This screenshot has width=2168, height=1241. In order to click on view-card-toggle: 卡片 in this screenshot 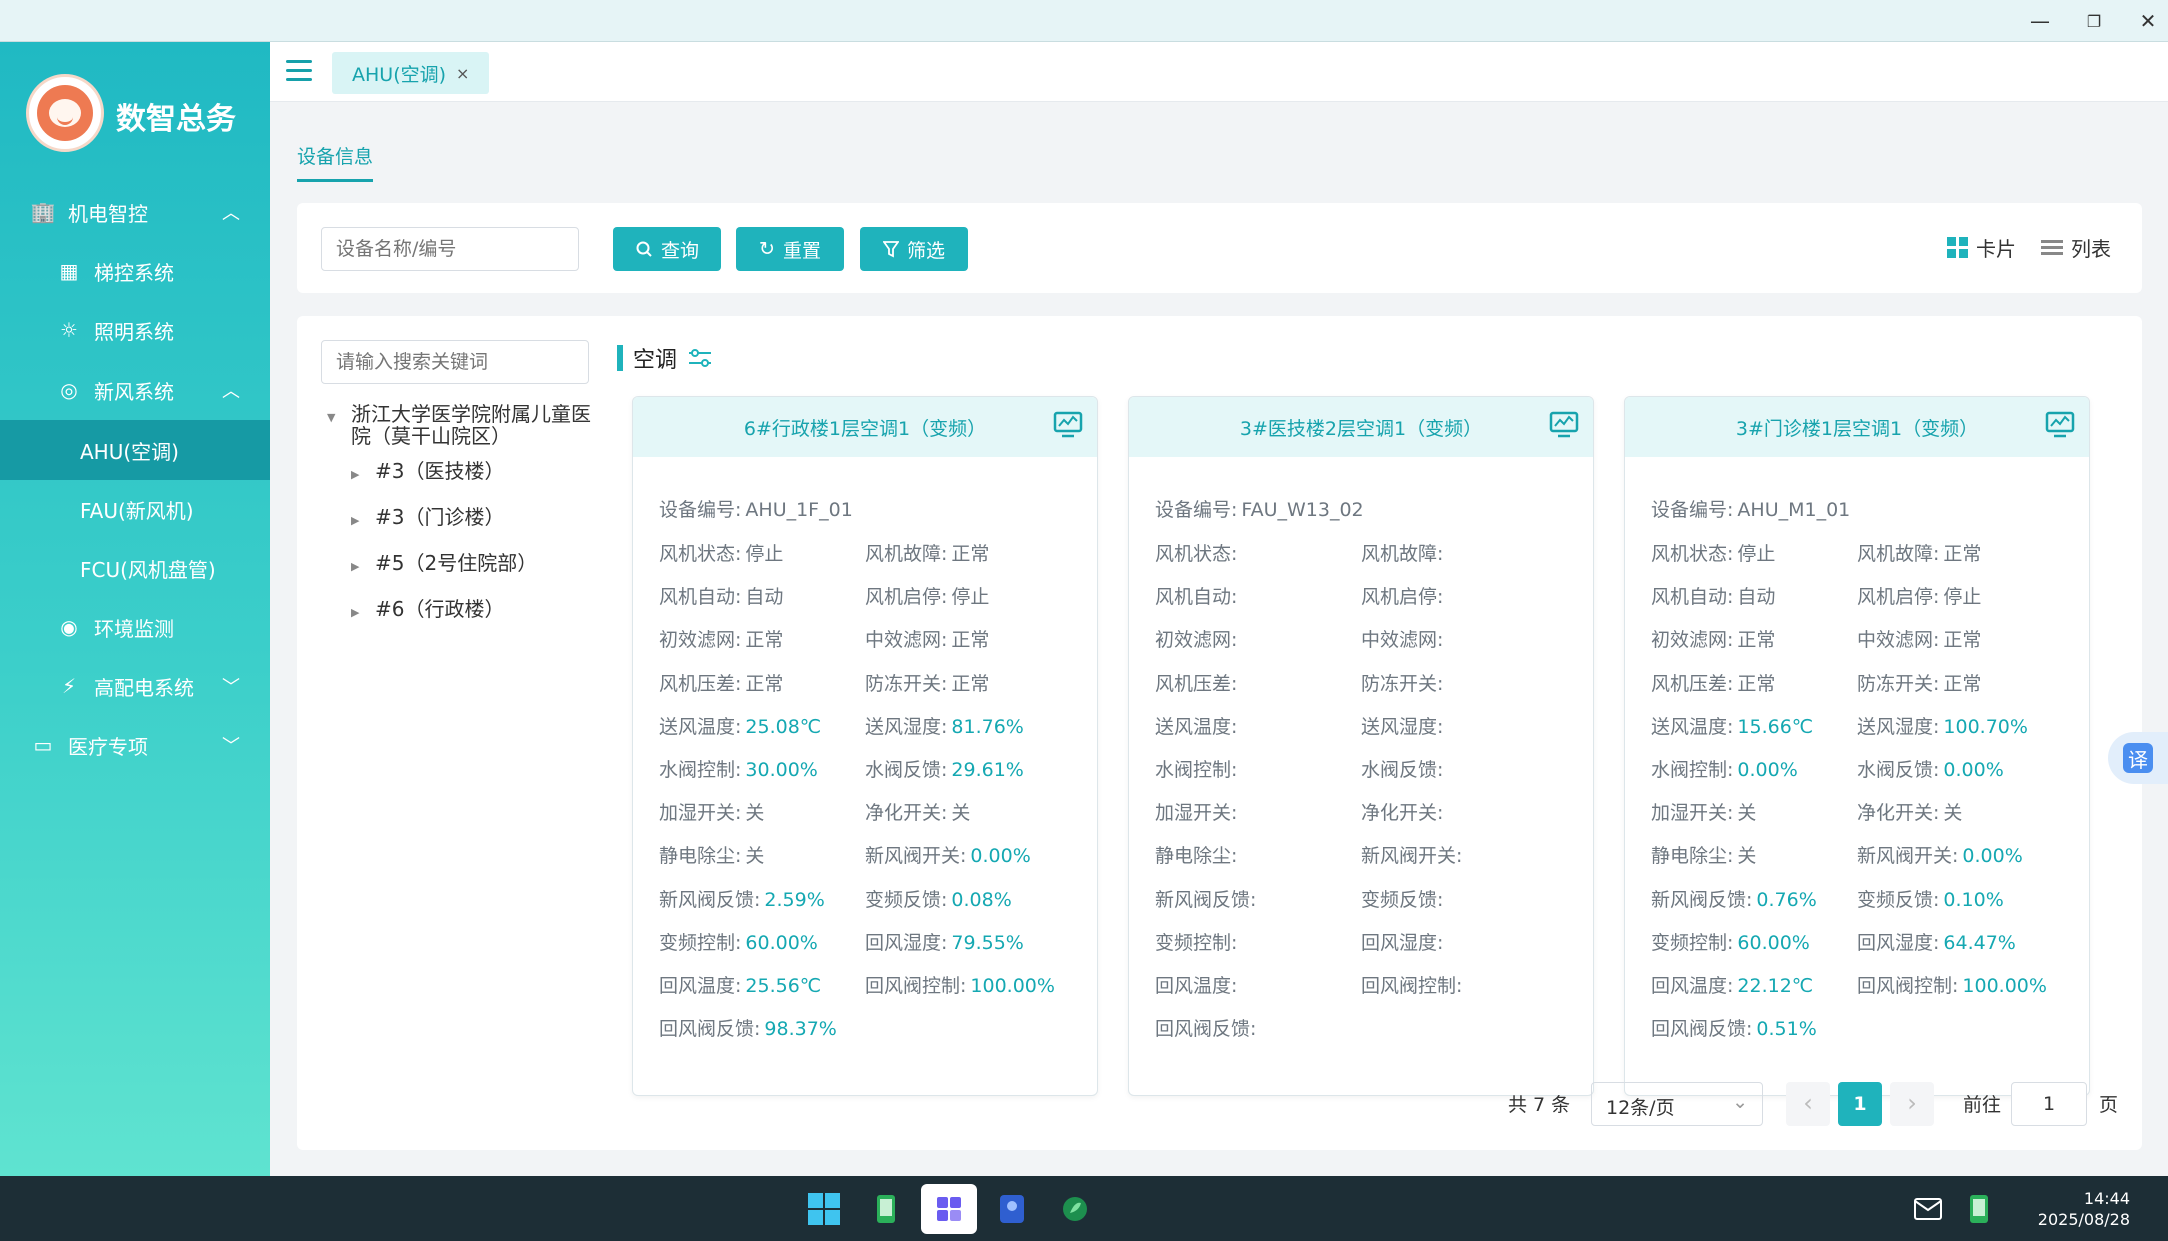, I will do `click(1981, 247)`.